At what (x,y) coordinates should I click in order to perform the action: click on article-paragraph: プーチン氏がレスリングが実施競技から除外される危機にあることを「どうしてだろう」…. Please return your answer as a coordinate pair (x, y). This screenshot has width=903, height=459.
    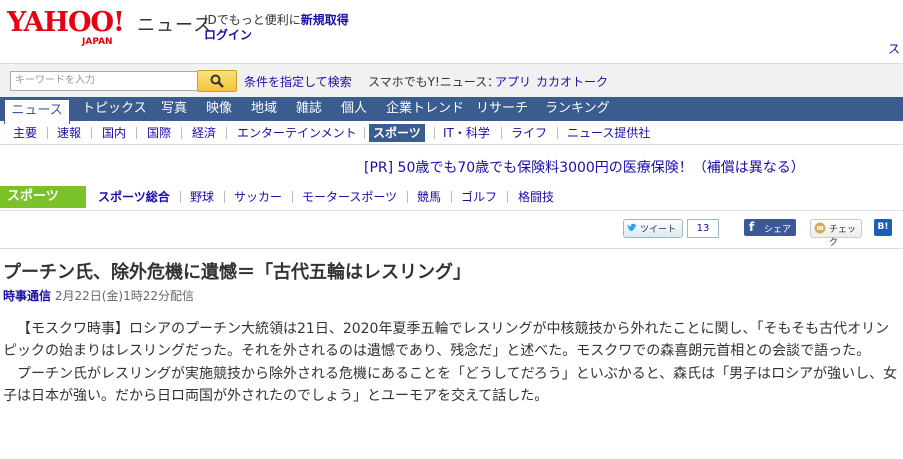
    Looking at the image, I should click on (450, 385).